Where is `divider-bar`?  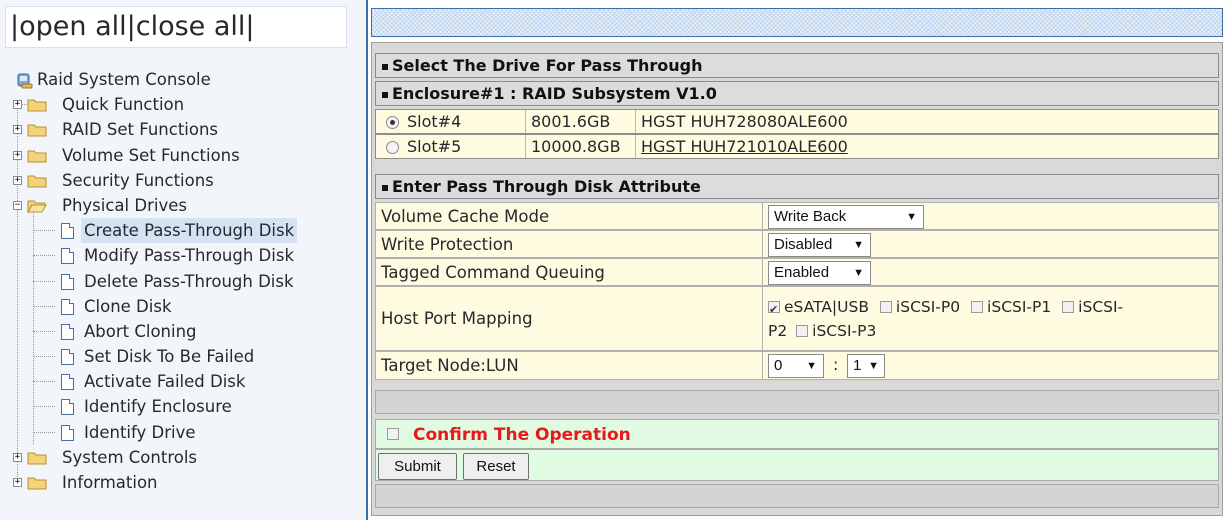 divider-bar is located at coordinates (797, 402).